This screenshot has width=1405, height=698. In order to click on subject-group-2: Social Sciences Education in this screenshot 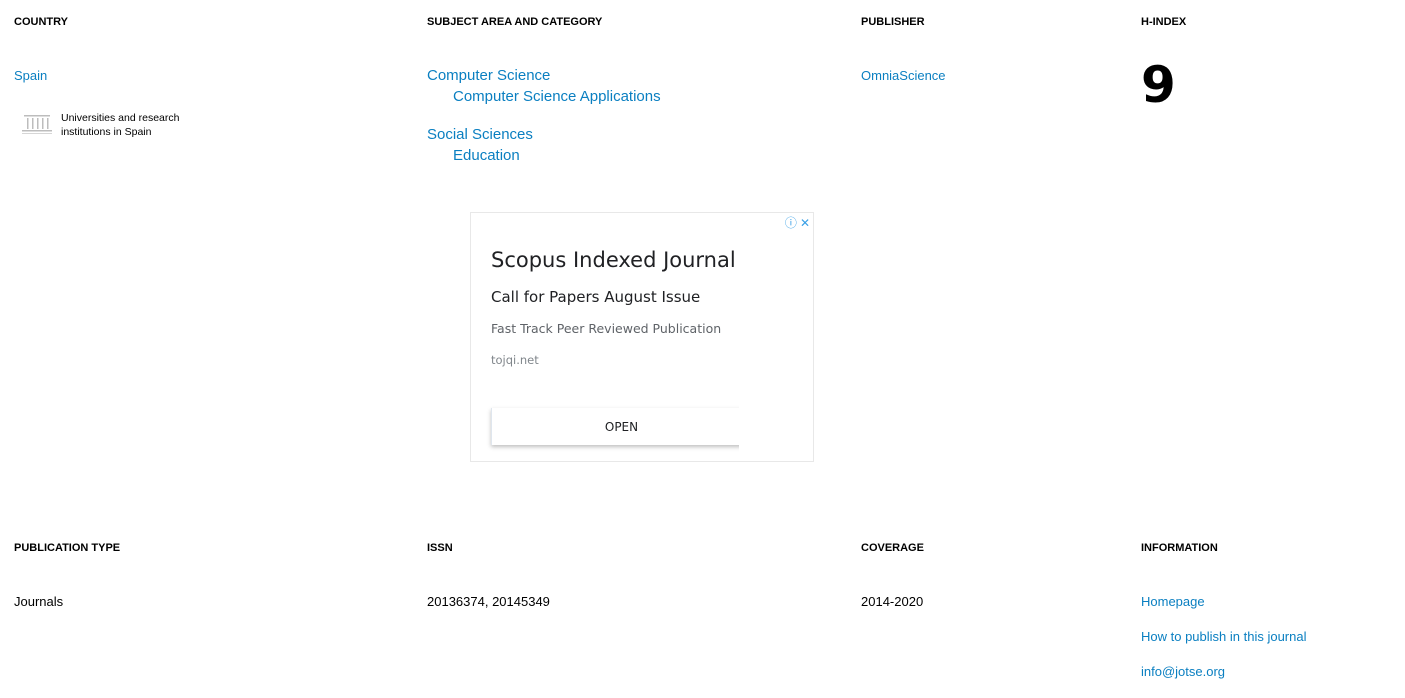, I will do `click(544, 145)`.